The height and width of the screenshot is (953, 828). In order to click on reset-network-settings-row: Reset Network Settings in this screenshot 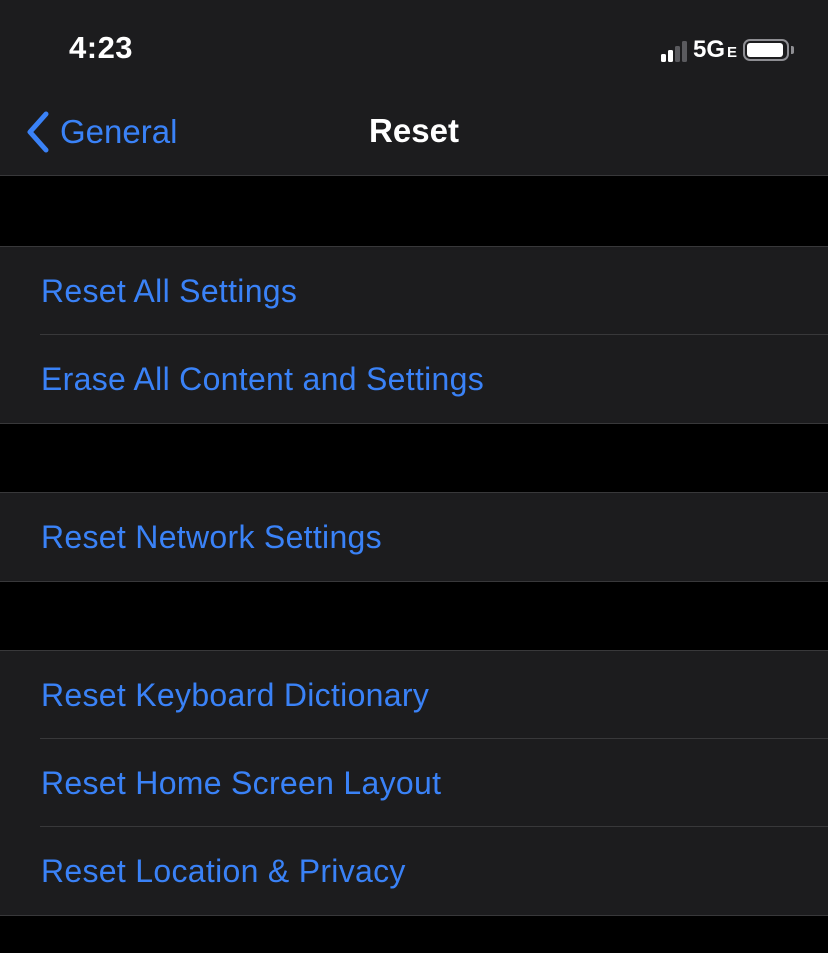, I will do `click(414, 537)`.